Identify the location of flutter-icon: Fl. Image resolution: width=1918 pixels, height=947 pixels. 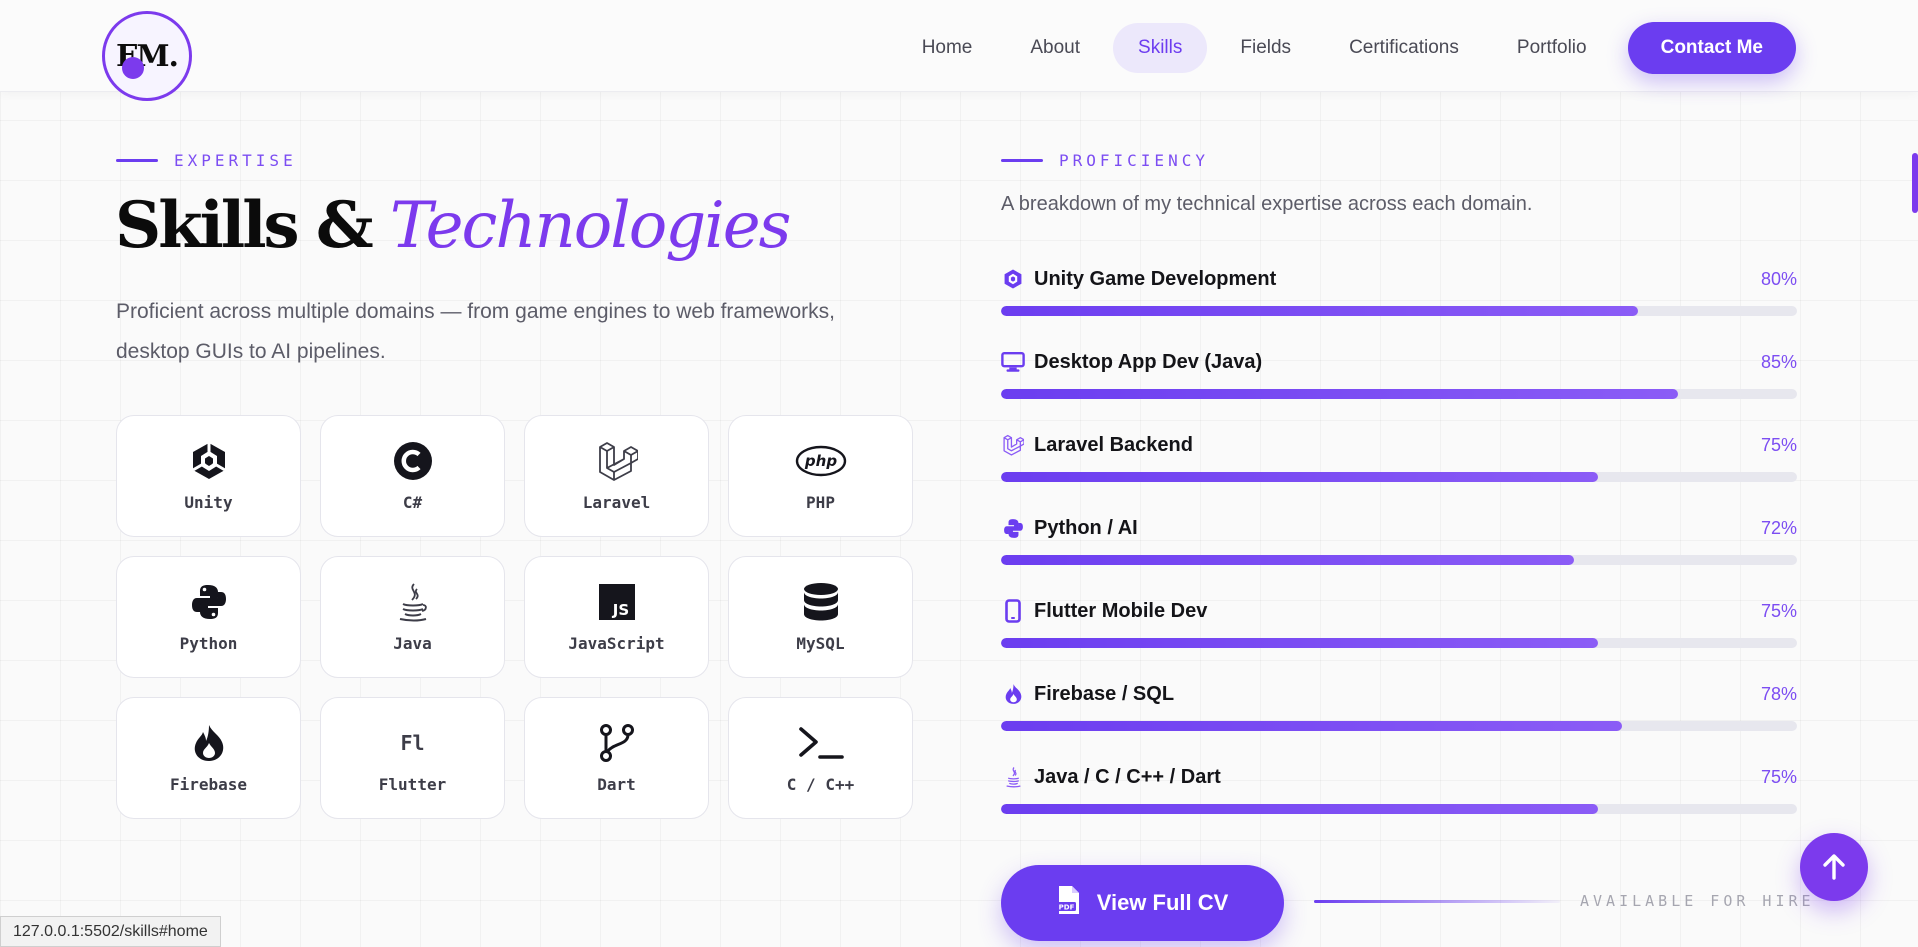
(412, 743).